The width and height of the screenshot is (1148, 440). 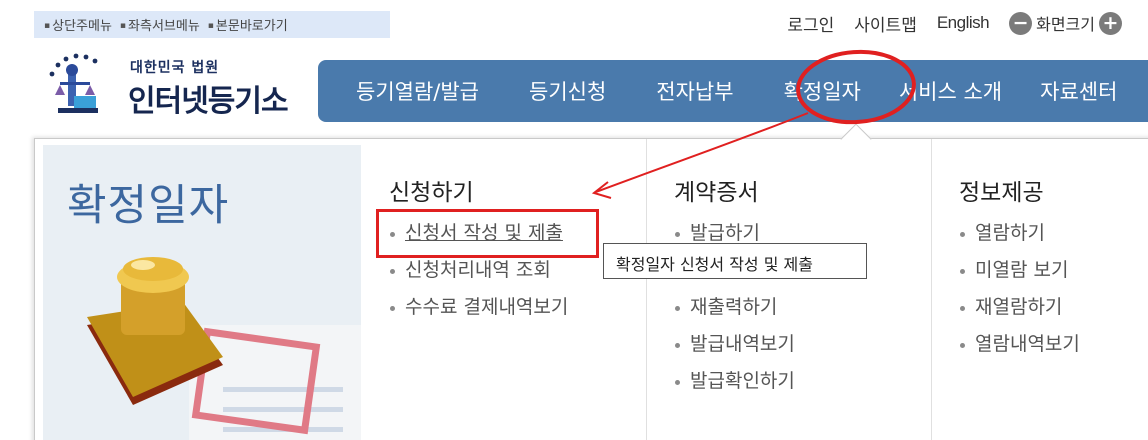 I want to click on english-link: English, so click(x=963, y=23).